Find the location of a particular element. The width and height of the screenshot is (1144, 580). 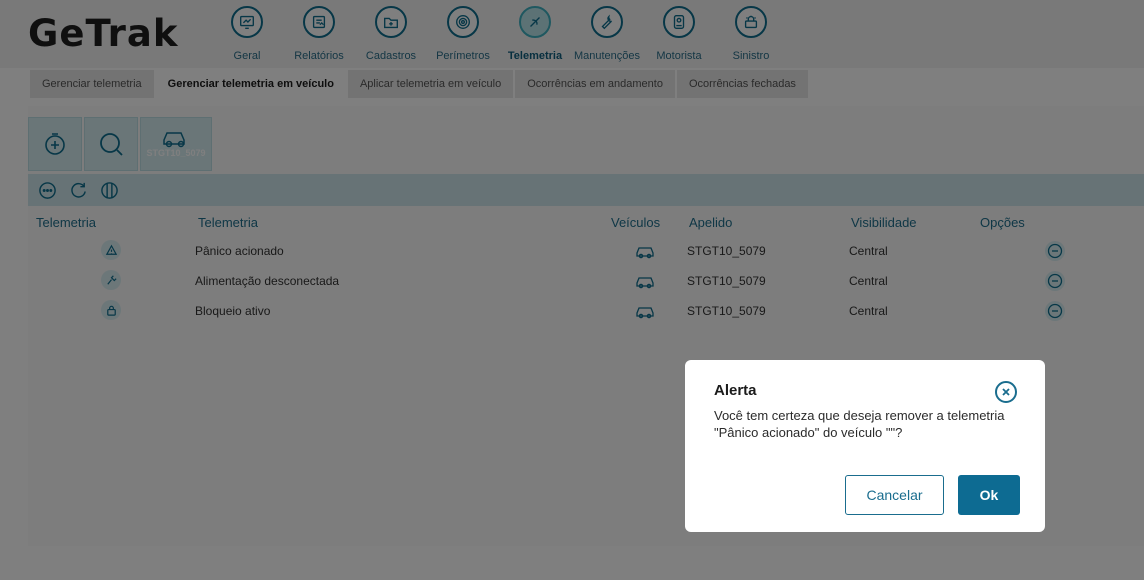

ok-button: Ok is located at coordinates (989, 495).